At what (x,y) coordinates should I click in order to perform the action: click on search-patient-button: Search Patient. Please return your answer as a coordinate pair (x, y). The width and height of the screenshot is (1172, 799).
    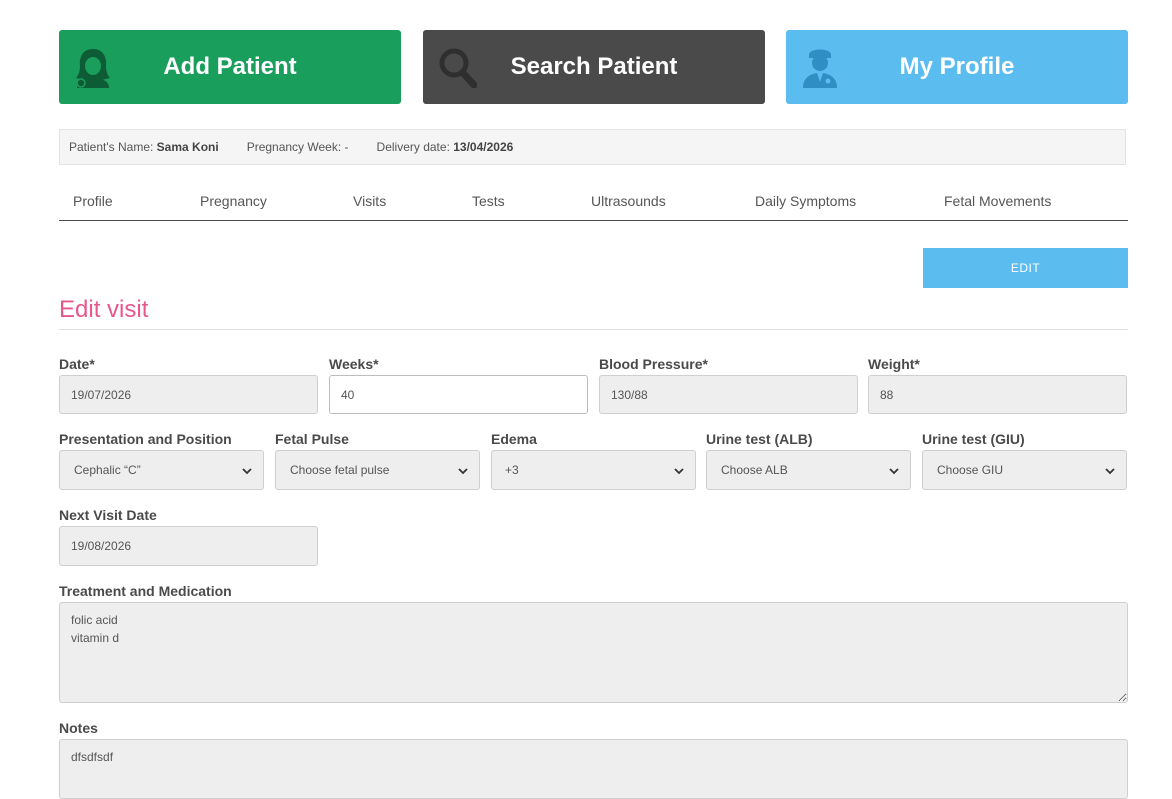
    Looking at the image, I should click on (594, 67).